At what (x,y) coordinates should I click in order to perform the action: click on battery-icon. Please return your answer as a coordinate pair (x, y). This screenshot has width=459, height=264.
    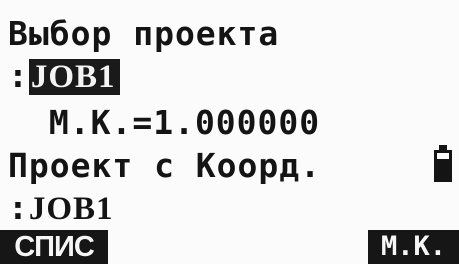
    Looking at the image, I should click on (443, 163).